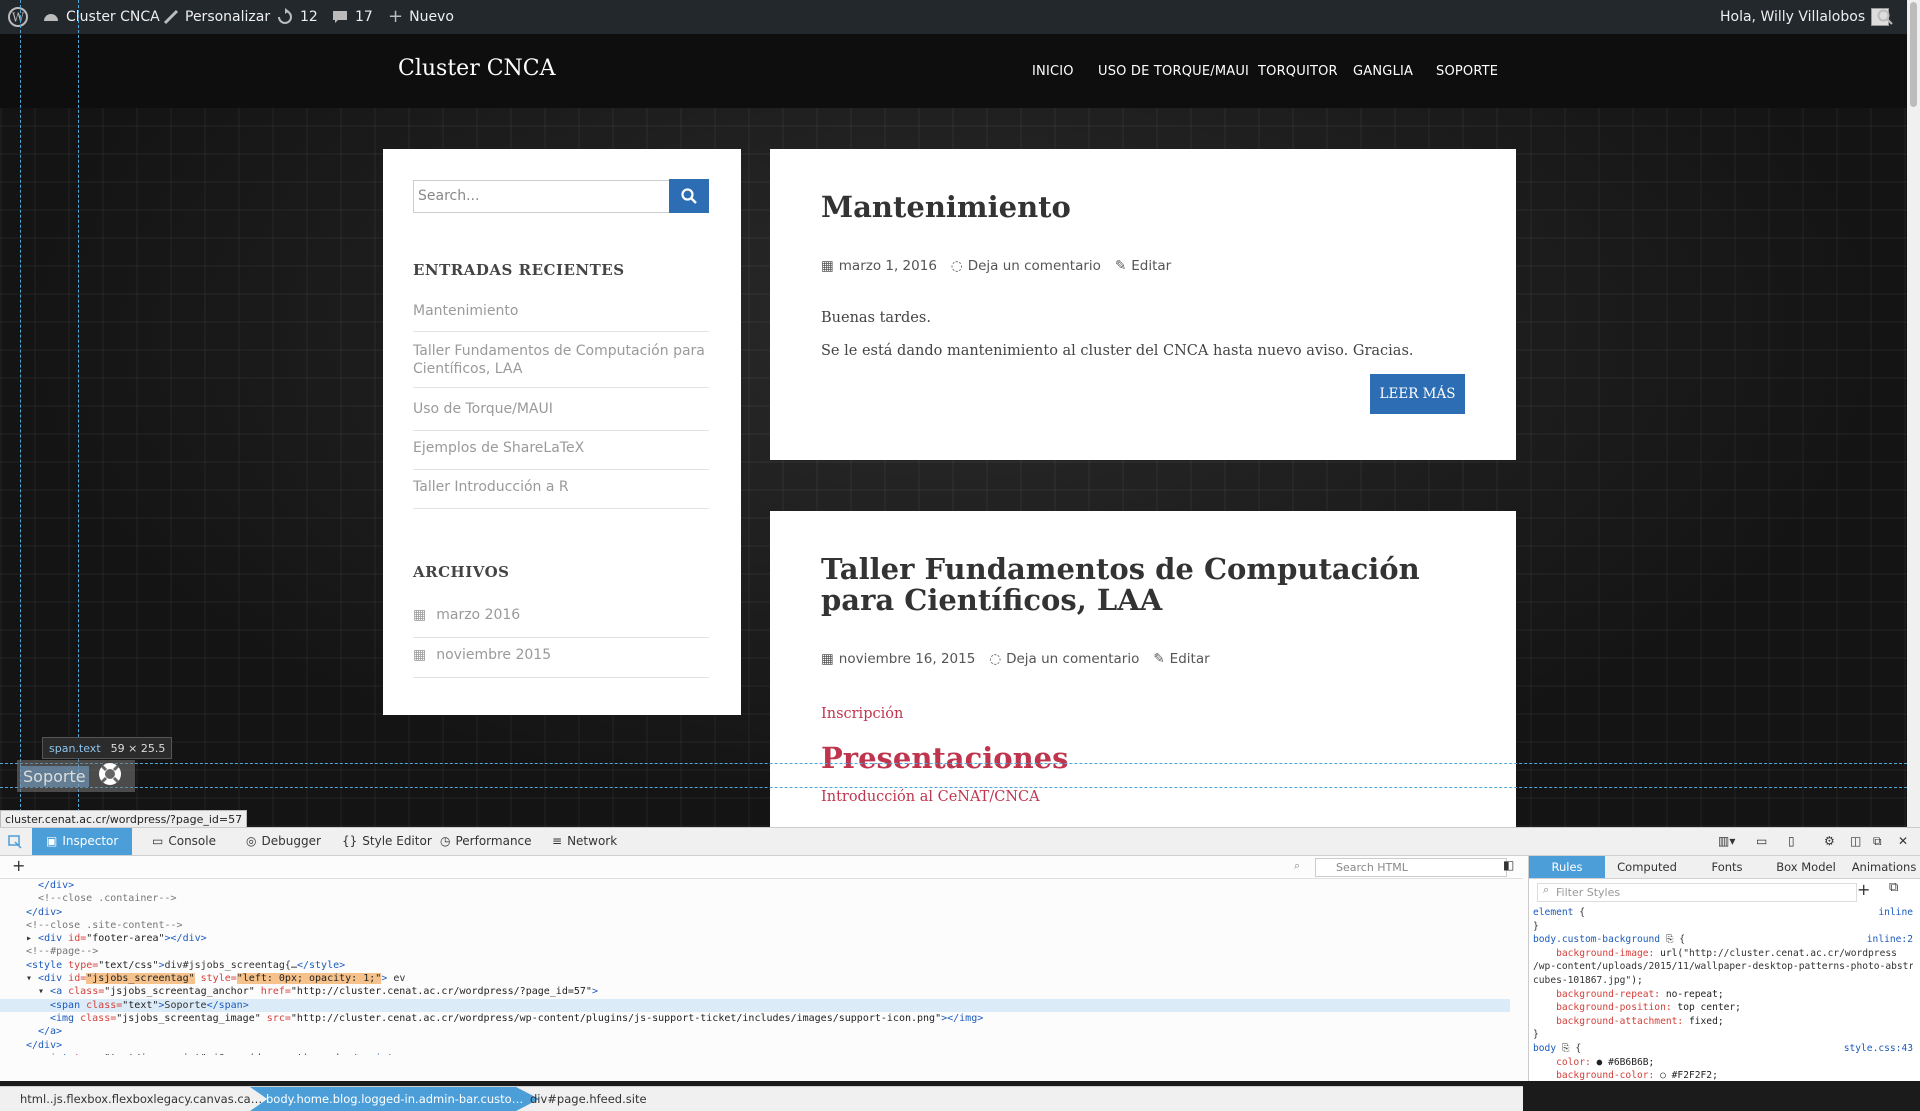 This screenshot has height=1111, width=1920. What do you see at coordinates (1913, 413) in the screenshot?
I see `page-scrollbar` at bounding box center [1913, 413].